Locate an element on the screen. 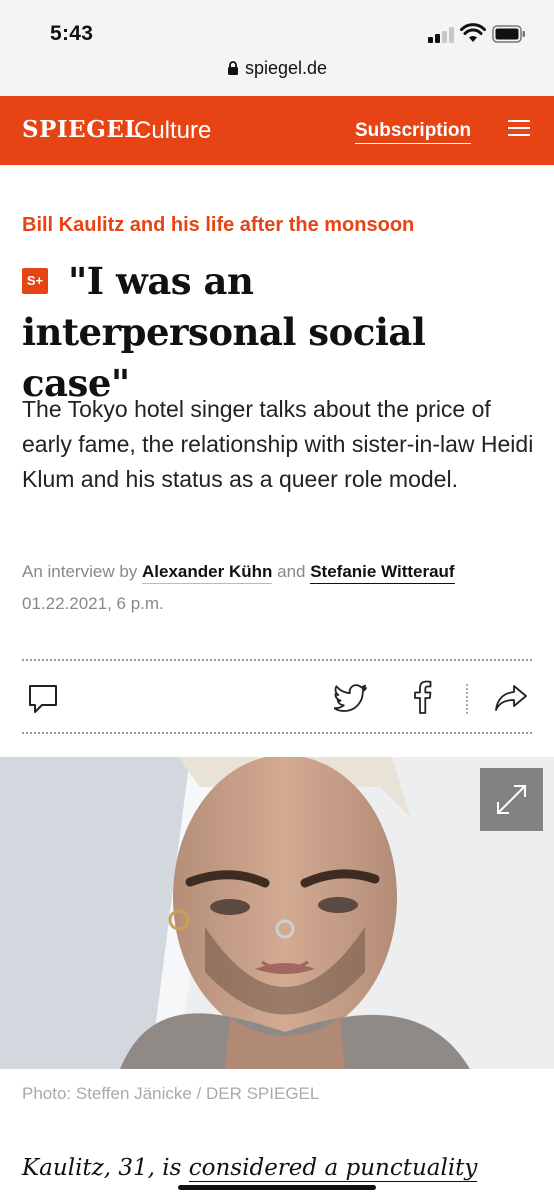  url-text: spiegel.de is located at coordinates (286, 68).